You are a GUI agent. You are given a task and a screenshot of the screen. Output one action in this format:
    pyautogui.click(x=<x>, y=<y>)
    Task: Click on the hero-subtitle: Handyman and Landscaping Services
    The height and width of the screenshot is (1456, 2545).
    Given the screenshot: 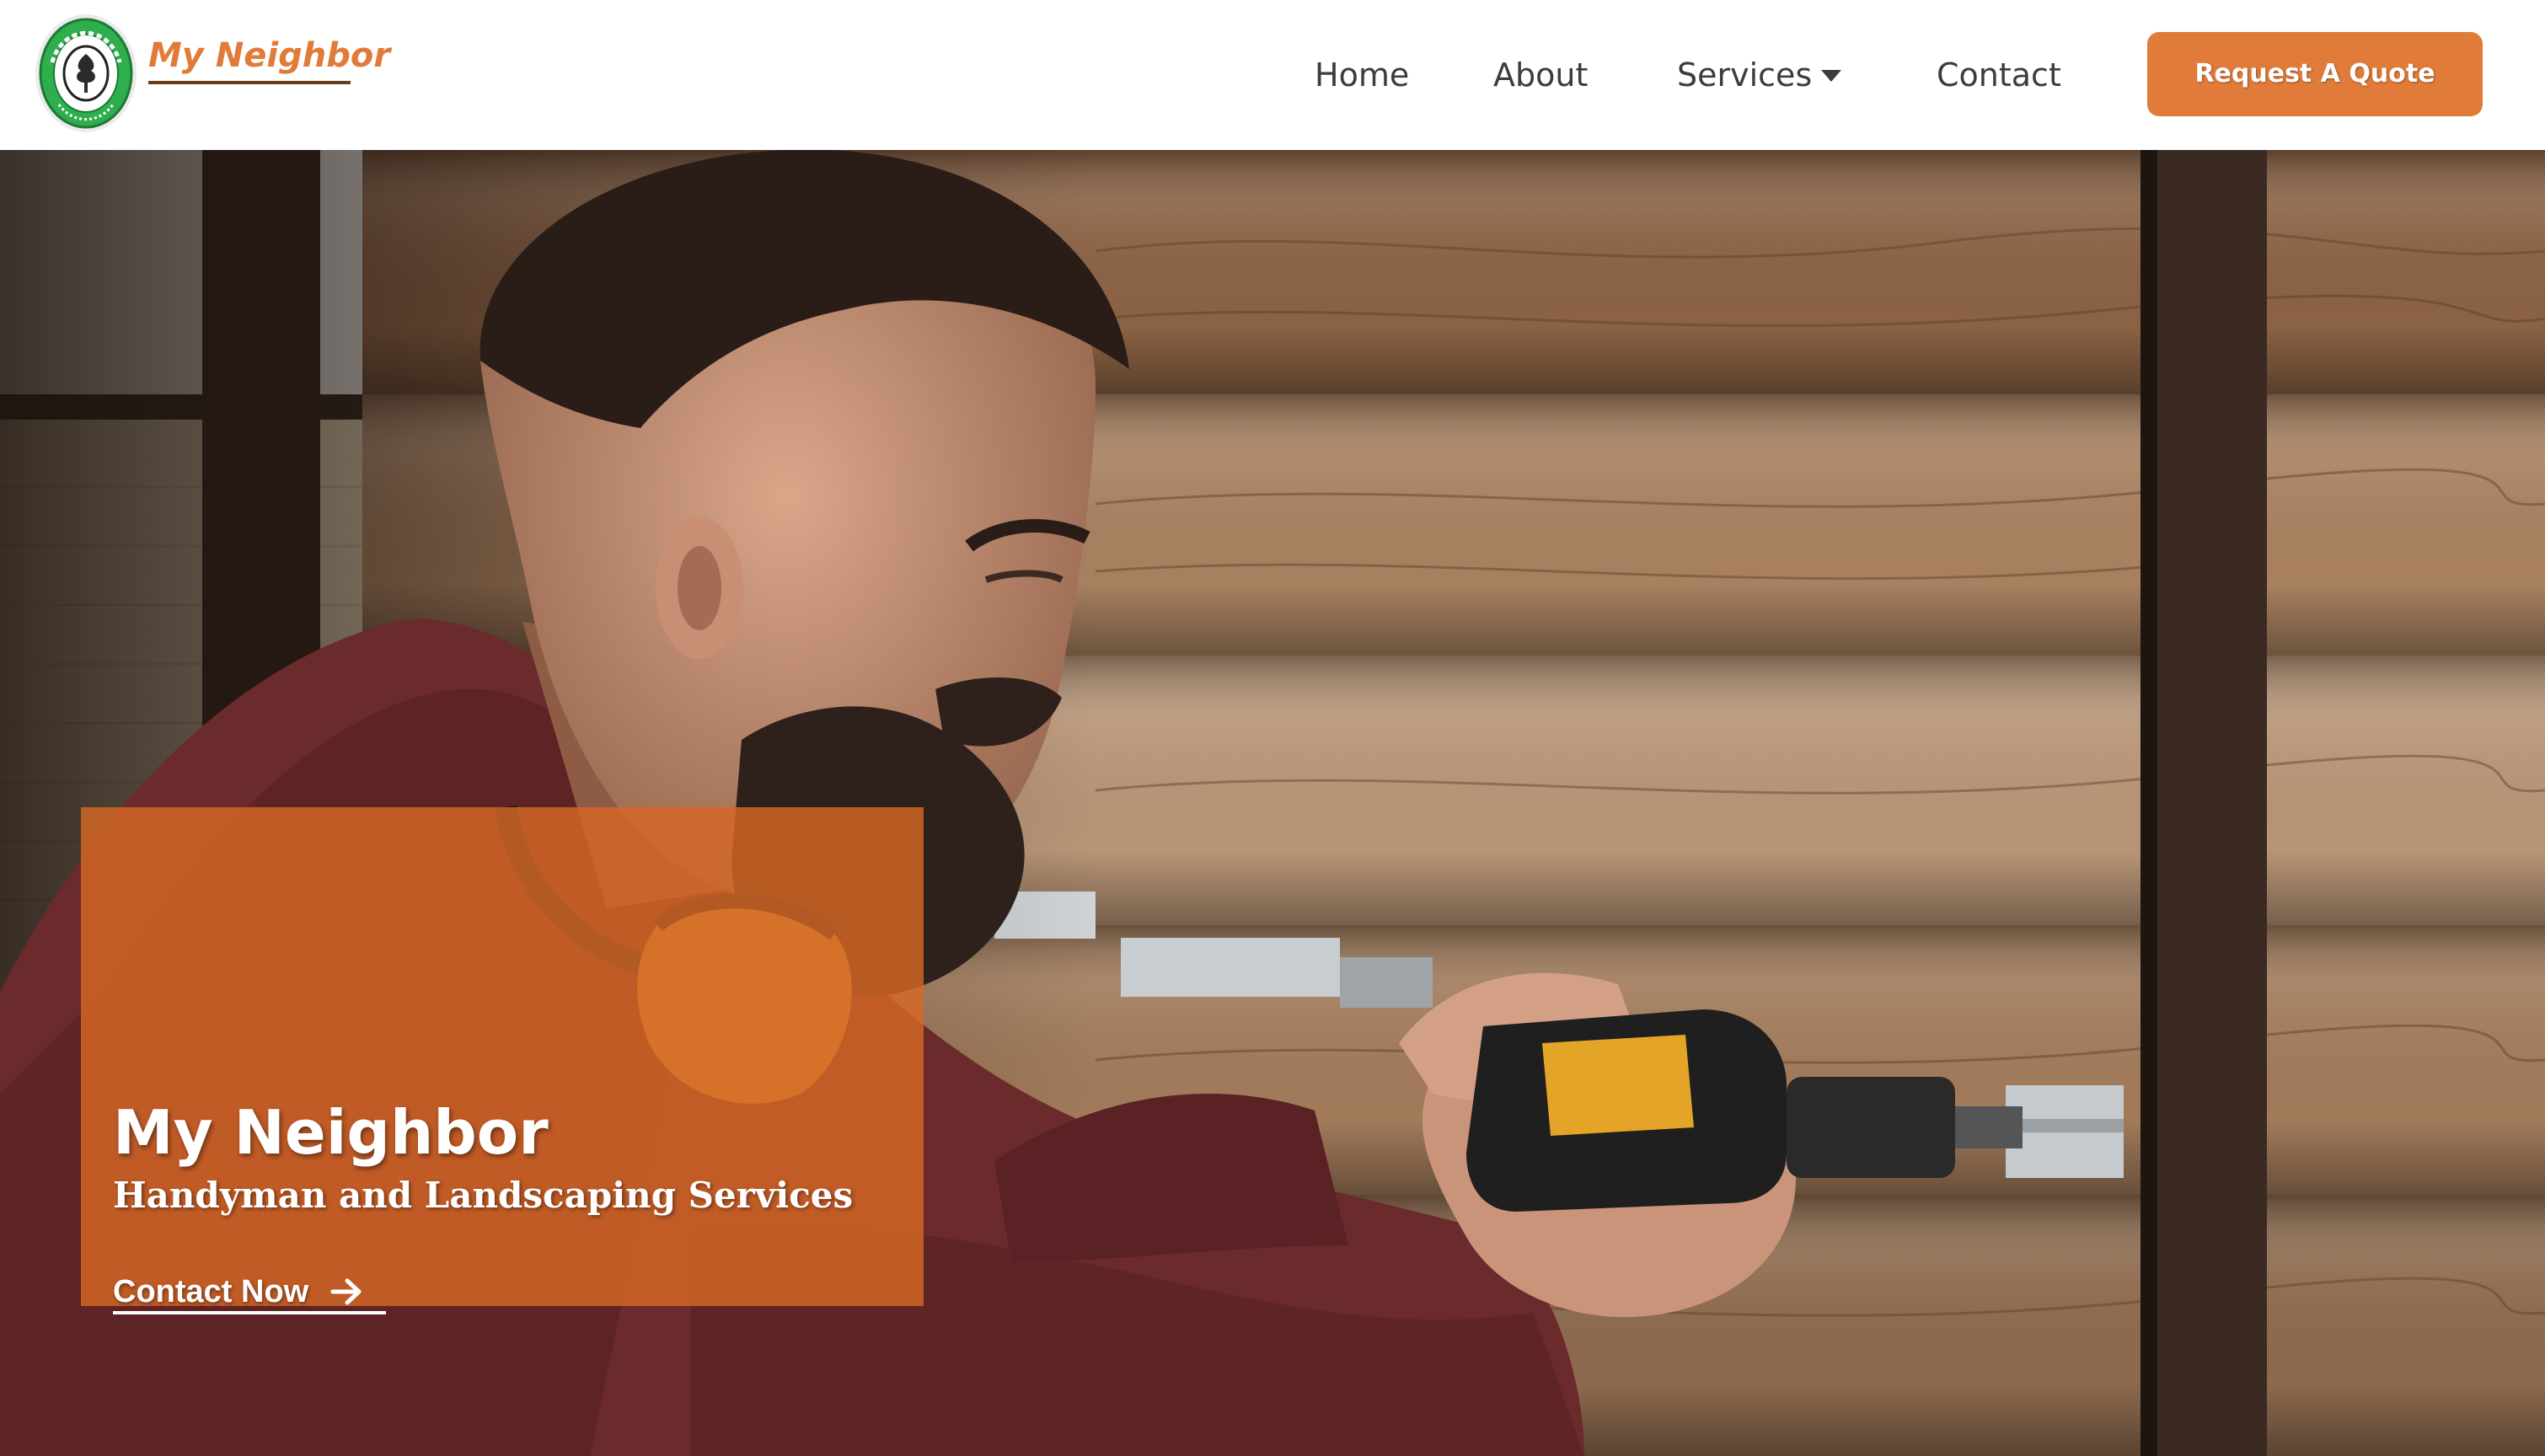 What is the action you would take?
    pyautogui.click(x=483, y=1195)
    